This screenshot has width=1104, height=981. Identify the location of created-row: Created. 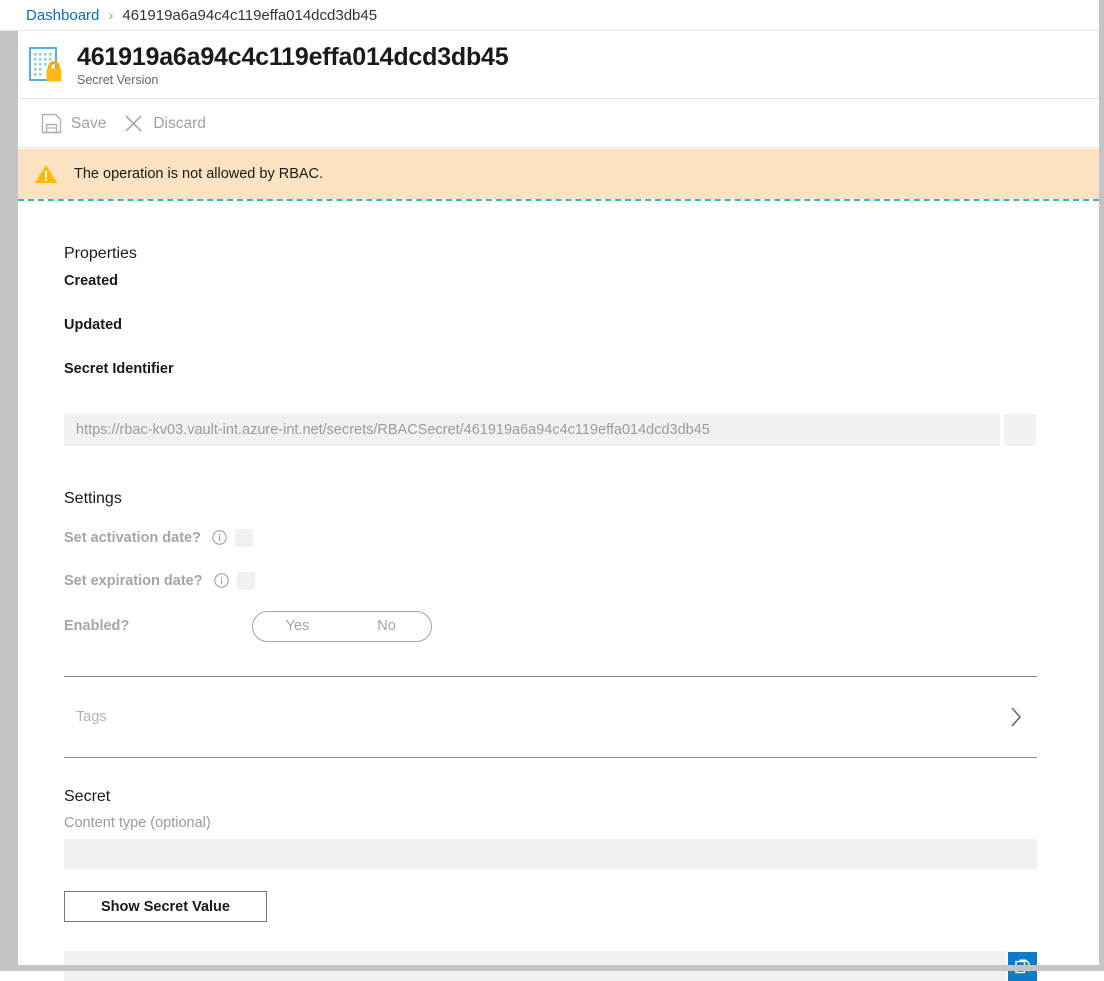
(558, 295).